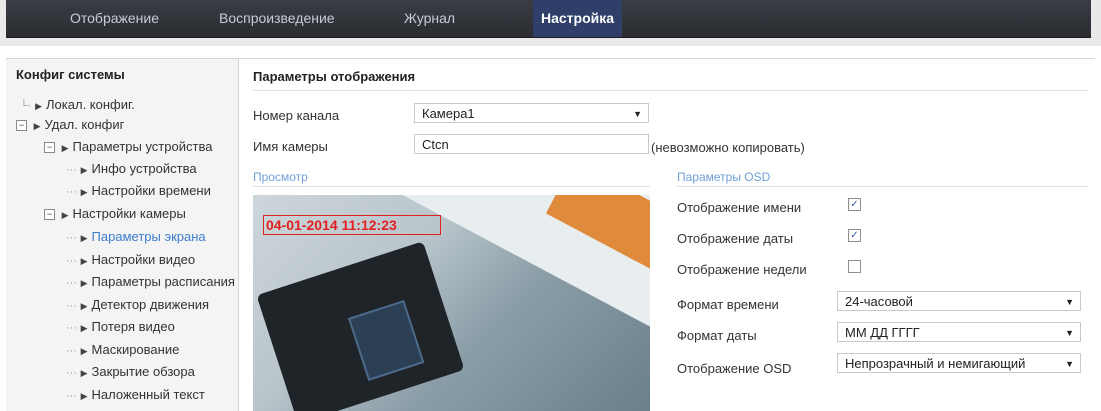 Image resolution: width=1101 pixels, height=411 pixels. What do you see at coordinates (959, 332) in the screenshot?
I see `date-format-select: ММ ДД ГГГГ ▼` at bounding box center [959, 332].